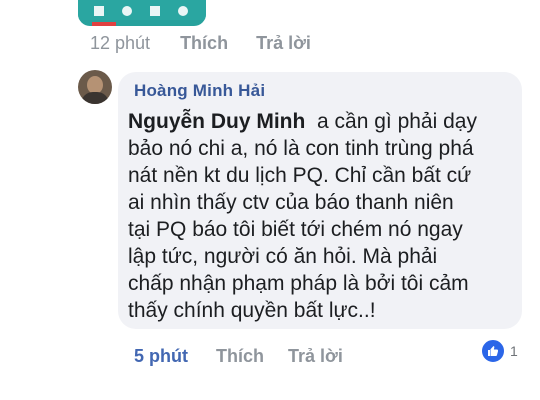  I want to click on comment-author: Hoàng Minh Hải, so click(199, 91).